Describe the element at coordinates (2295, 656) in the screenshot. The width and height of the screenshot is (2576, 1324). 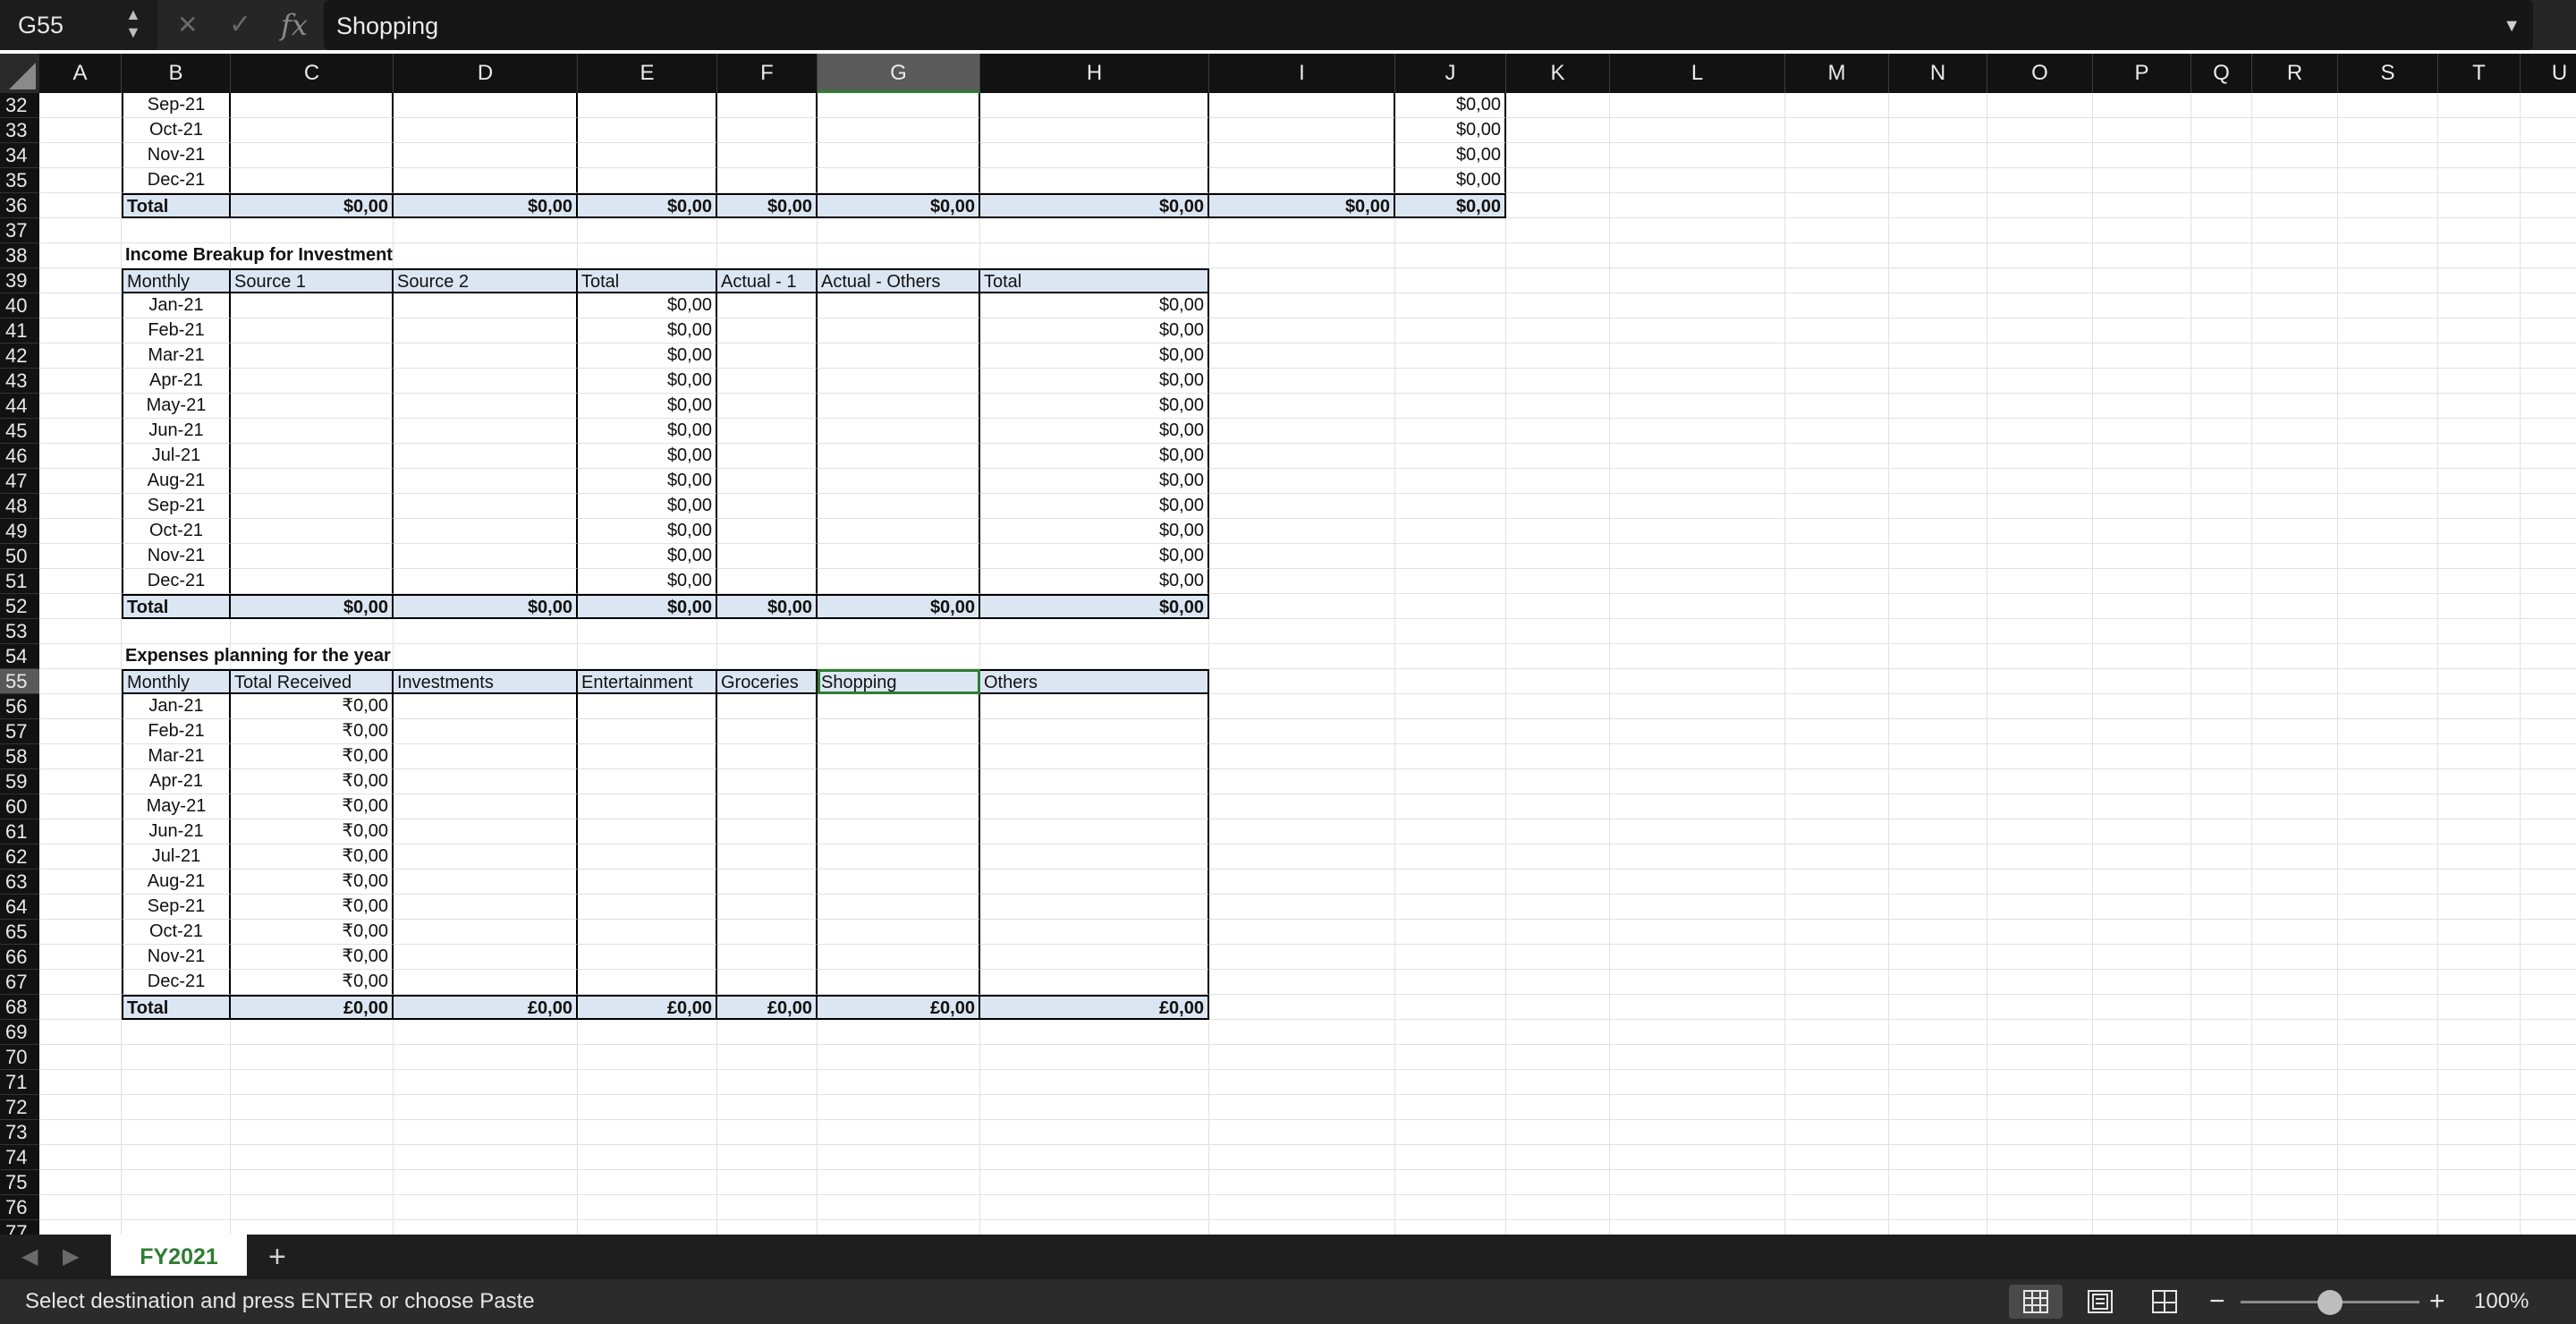
I see `cell-r54` at that location.